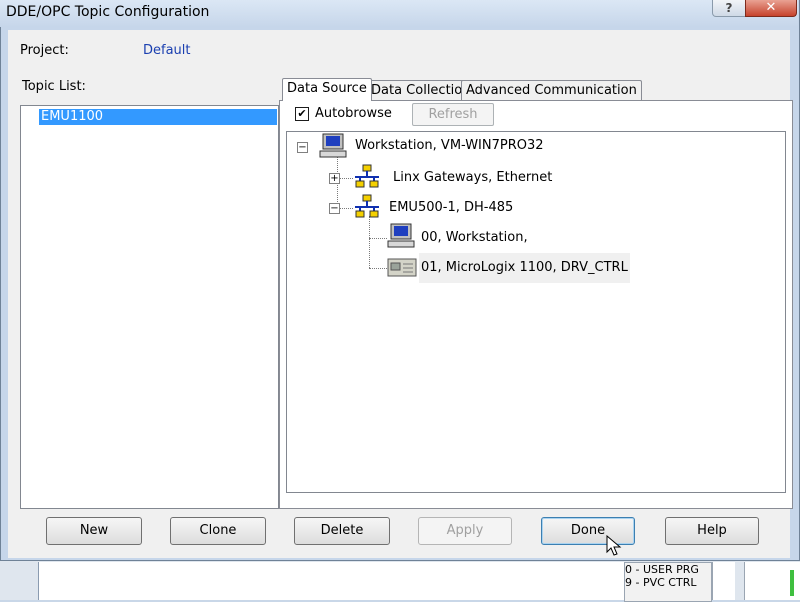 The width and height of the screenshot is (800, 602). Describe the element at coordinates (353, 113) in the screenshot. I see `autobrowse-label: Autobrowse` at that location.